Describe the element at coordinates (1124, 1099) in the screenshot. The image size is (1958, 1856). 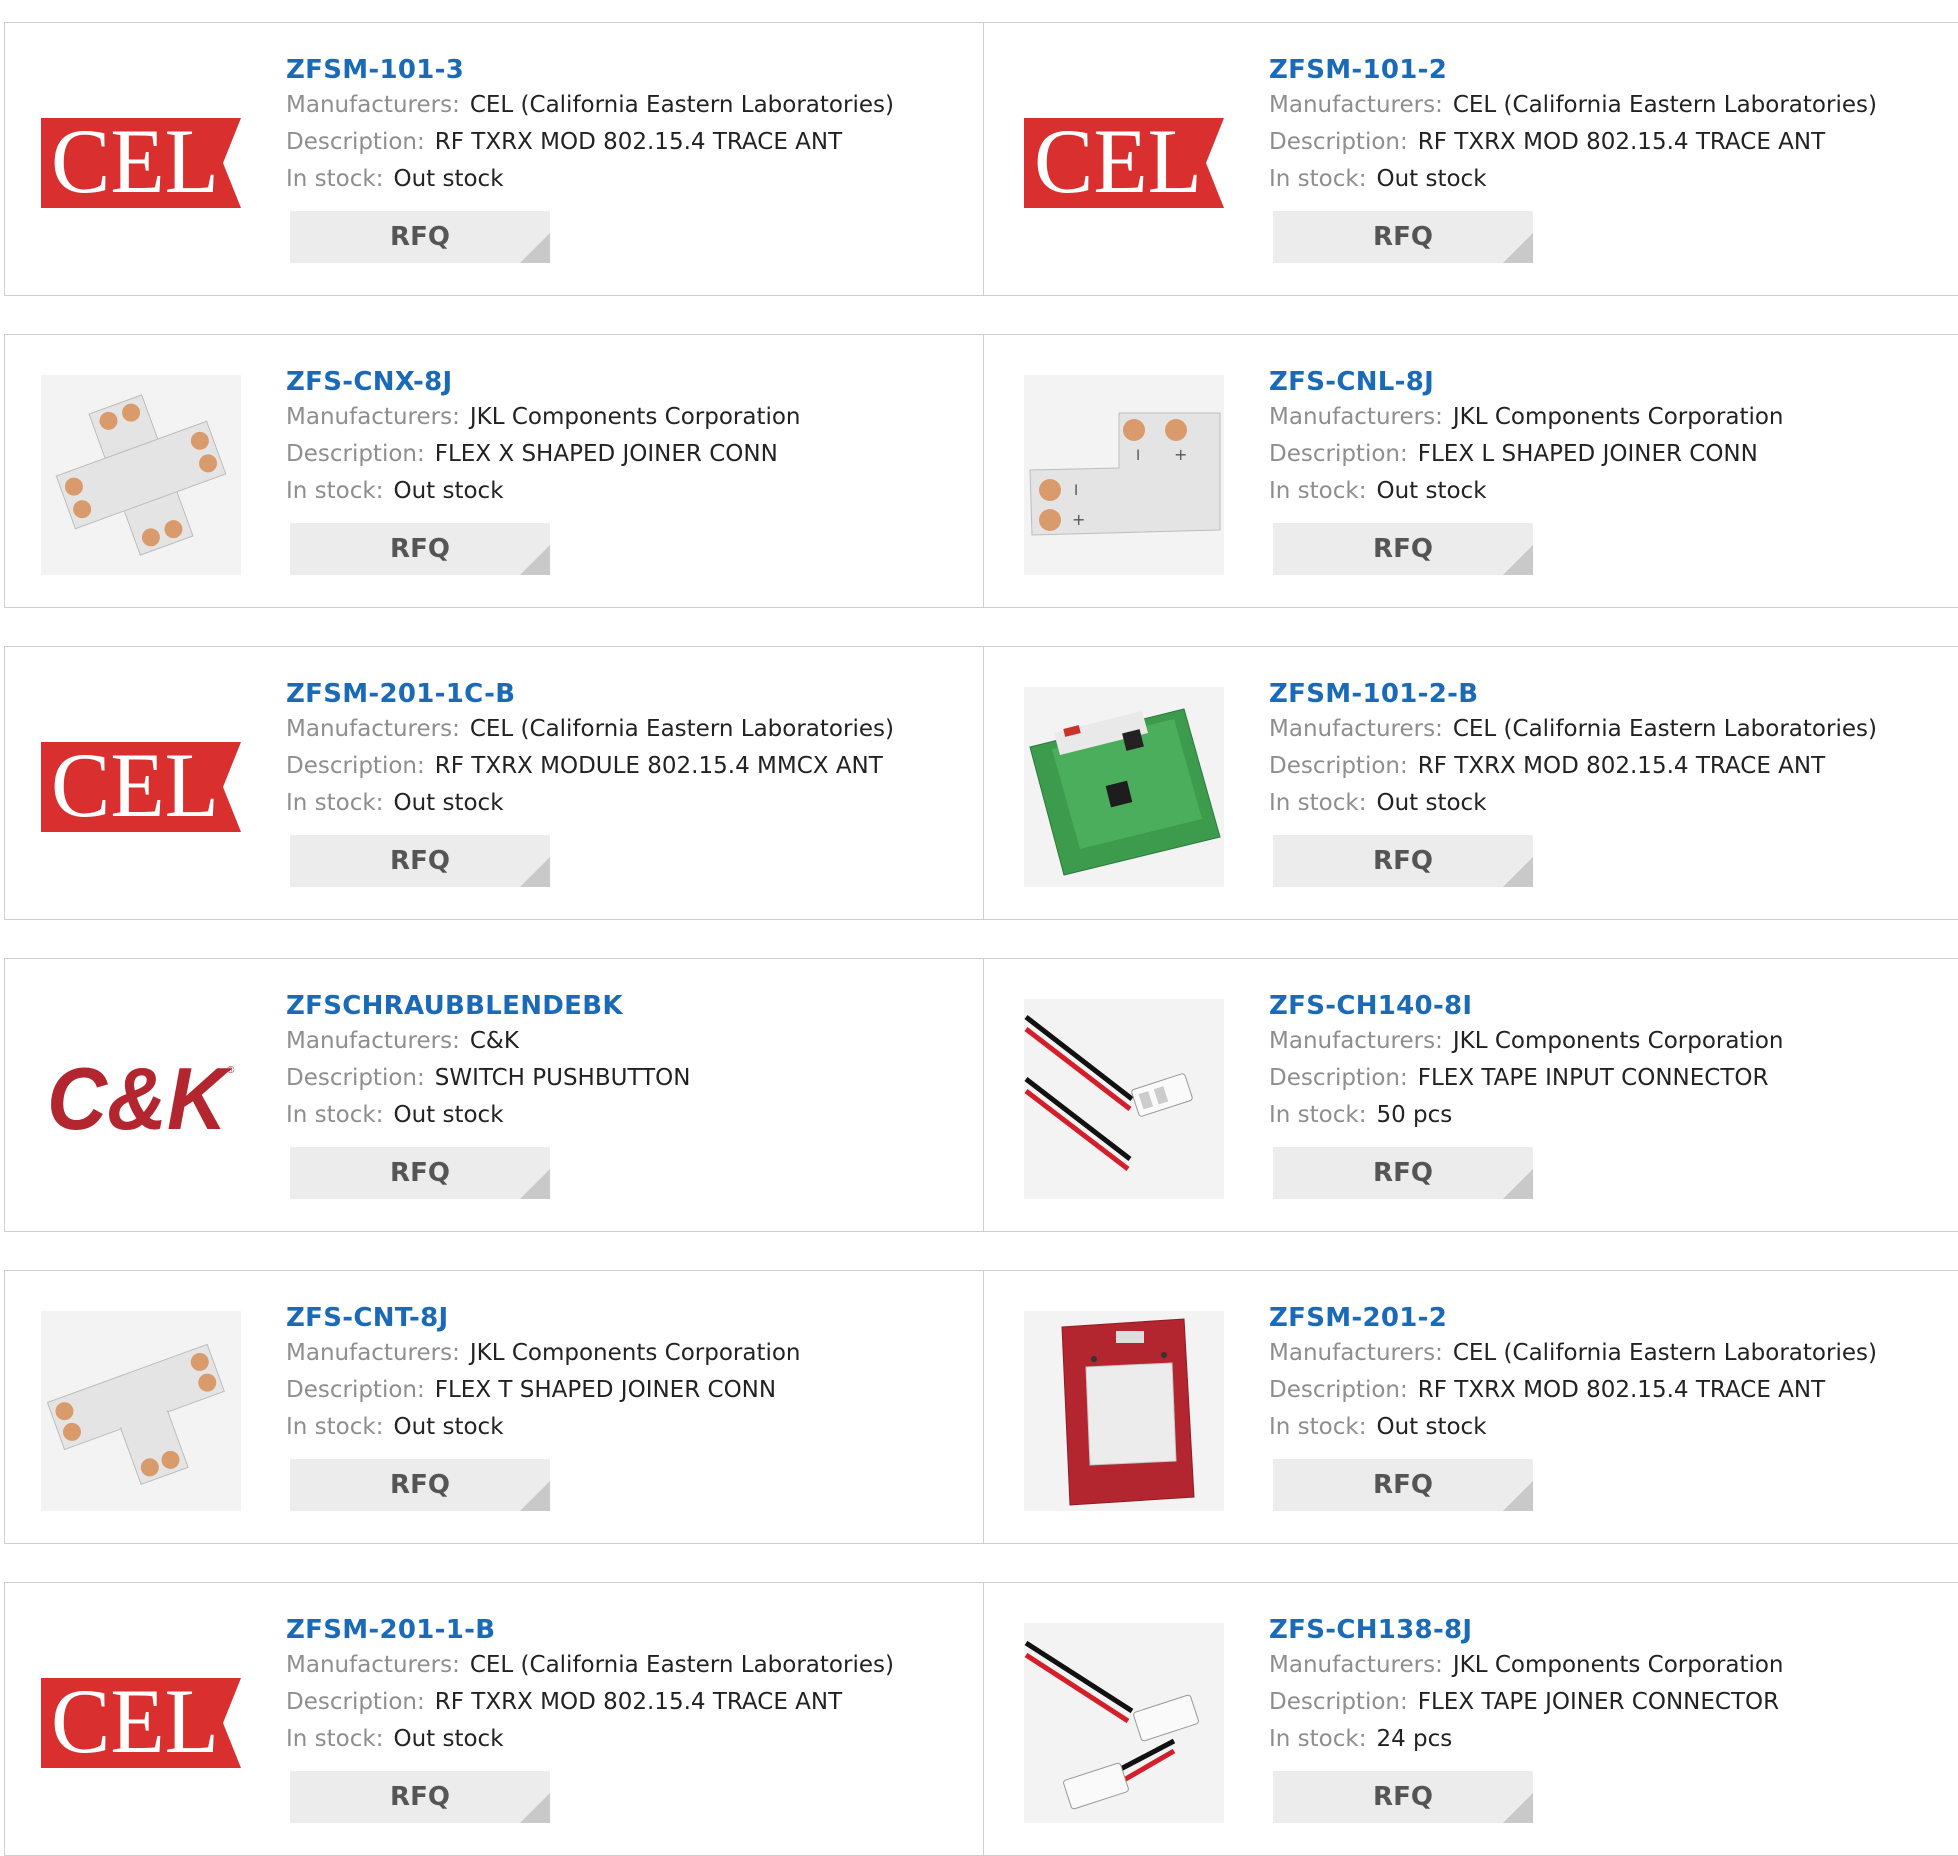
I see `wire-connector-product-image` at that location.